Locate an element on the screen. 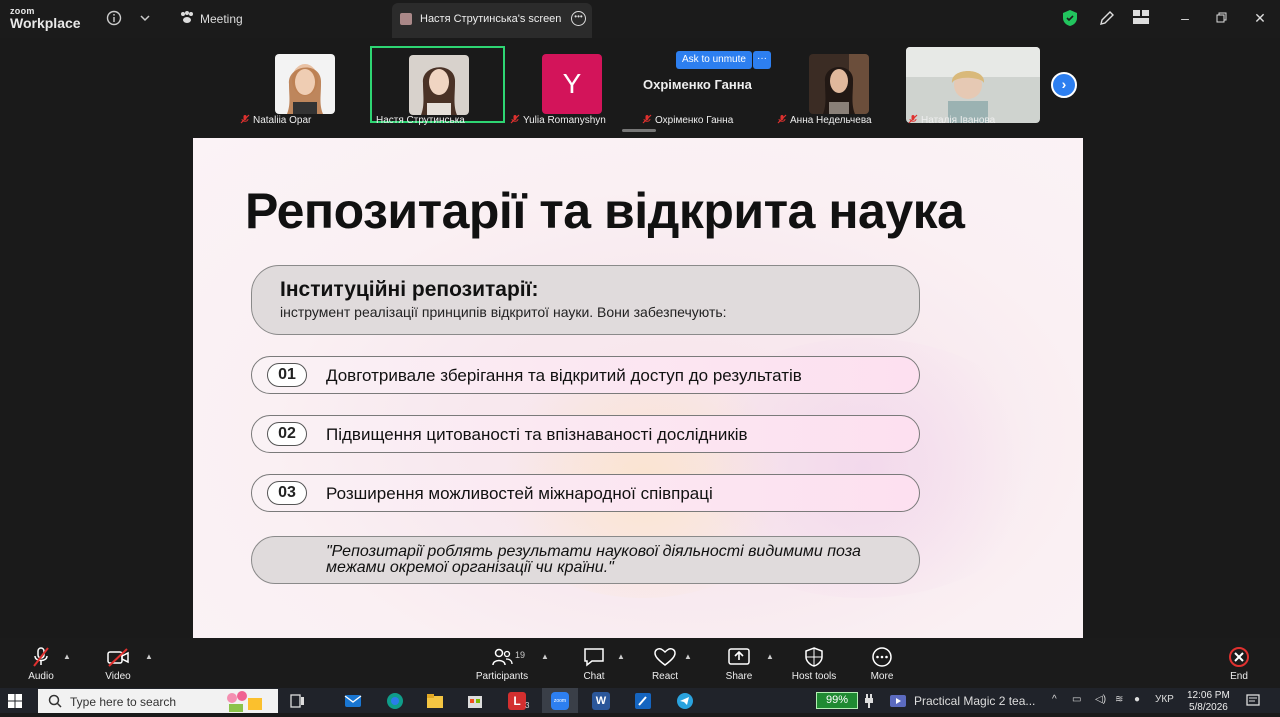  participant-tile-active: Настя Струтинська is located at coordinates (437, 86).